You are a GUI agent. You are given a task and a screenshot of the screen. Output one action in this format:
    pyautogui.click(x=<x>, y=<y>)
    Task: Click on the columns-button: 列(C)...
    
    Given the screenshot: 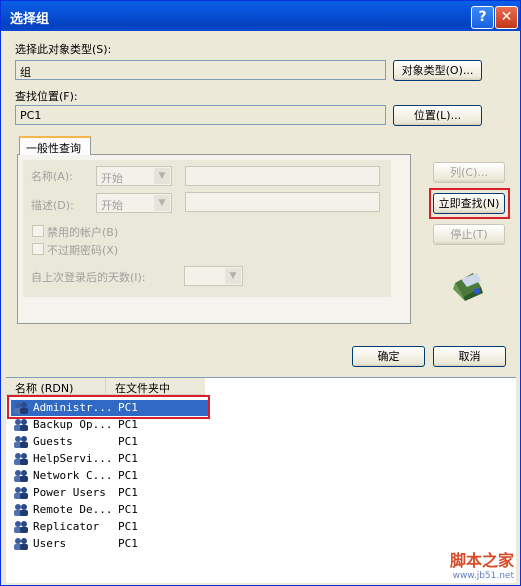 What is the action you would take?
    pyautogui.click(x=469, y=172)
    